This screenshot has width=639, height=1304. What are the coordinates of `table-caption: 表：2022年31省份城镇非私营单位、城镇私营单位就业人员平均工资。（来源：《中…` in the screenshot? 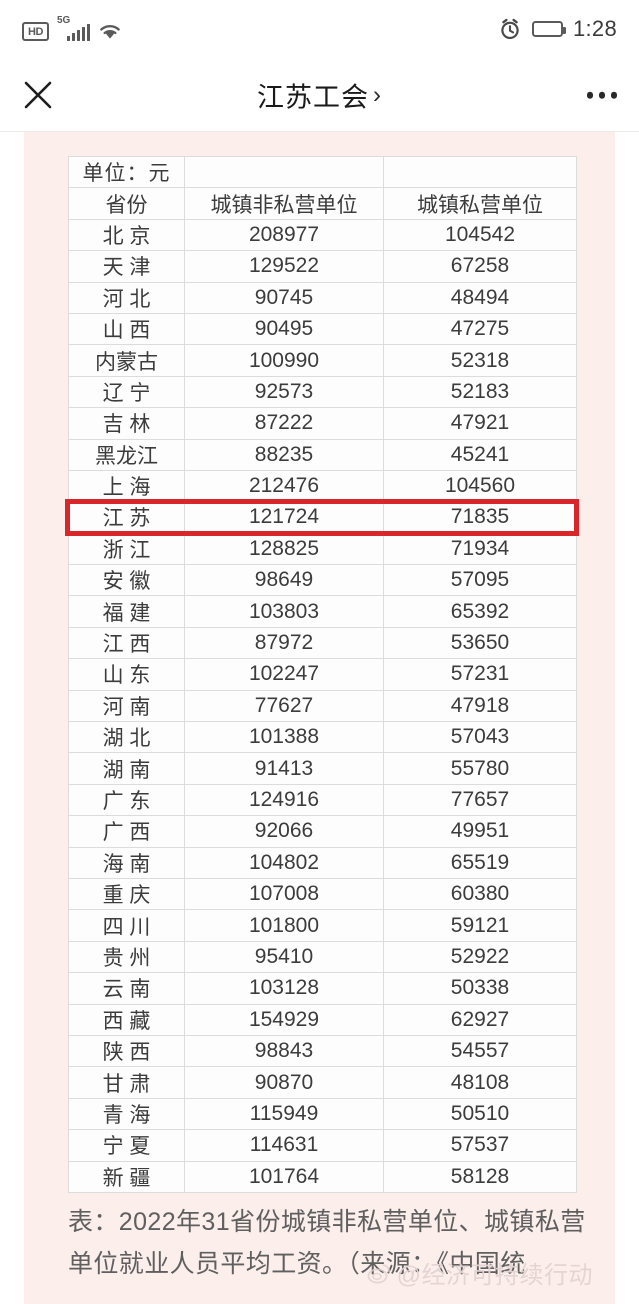 It's located at (327, 1243).